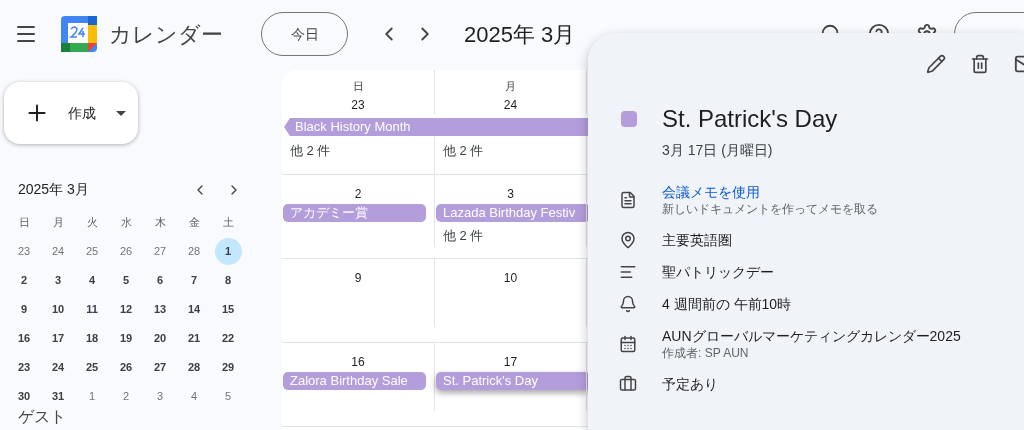  I want to click on mini-calendar-day: 22, so click(228, 338).